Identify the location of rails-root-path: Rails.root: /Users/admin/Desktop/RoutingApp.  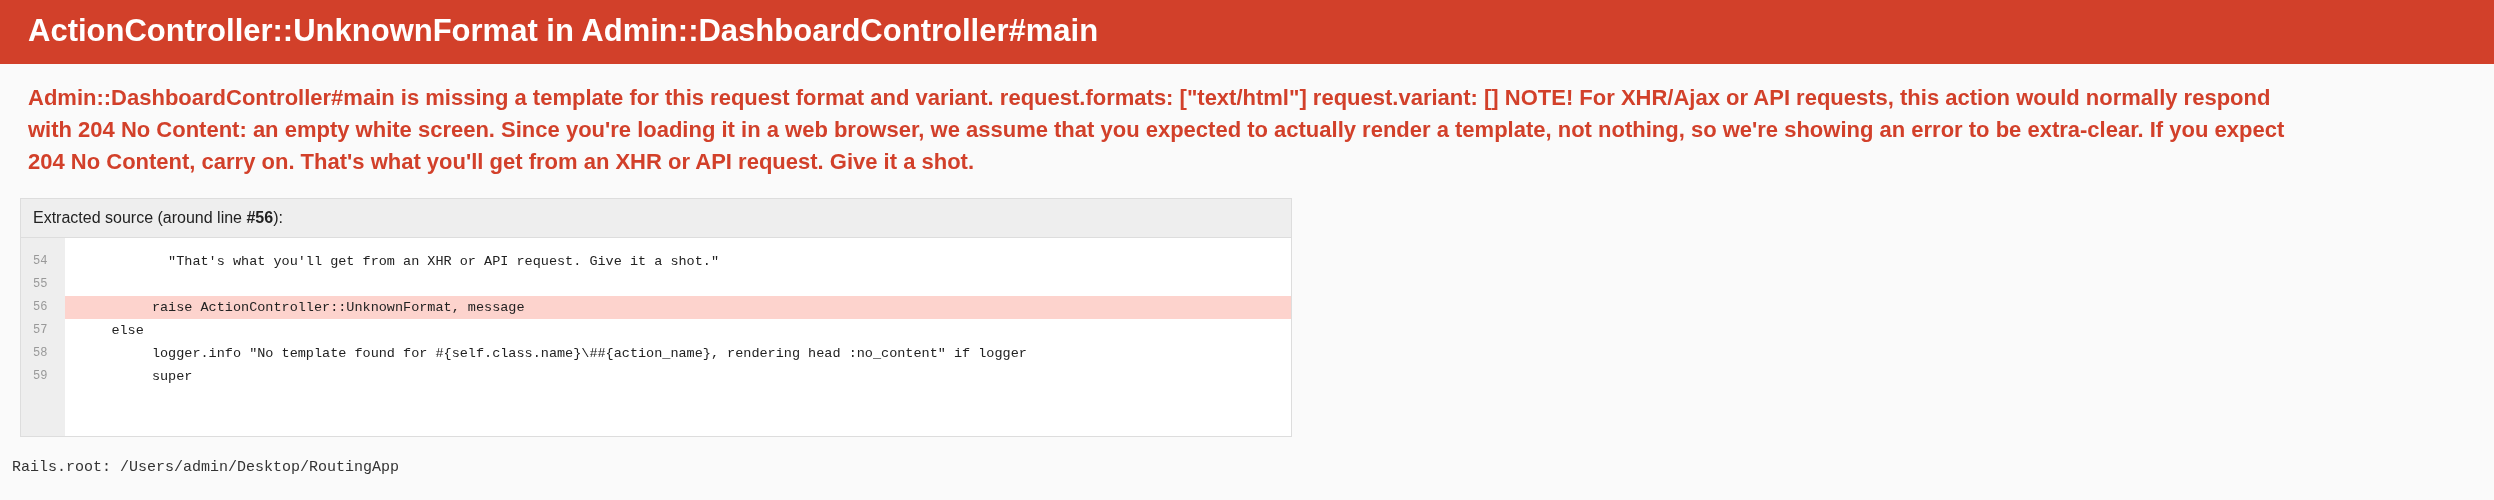
(206, 467).